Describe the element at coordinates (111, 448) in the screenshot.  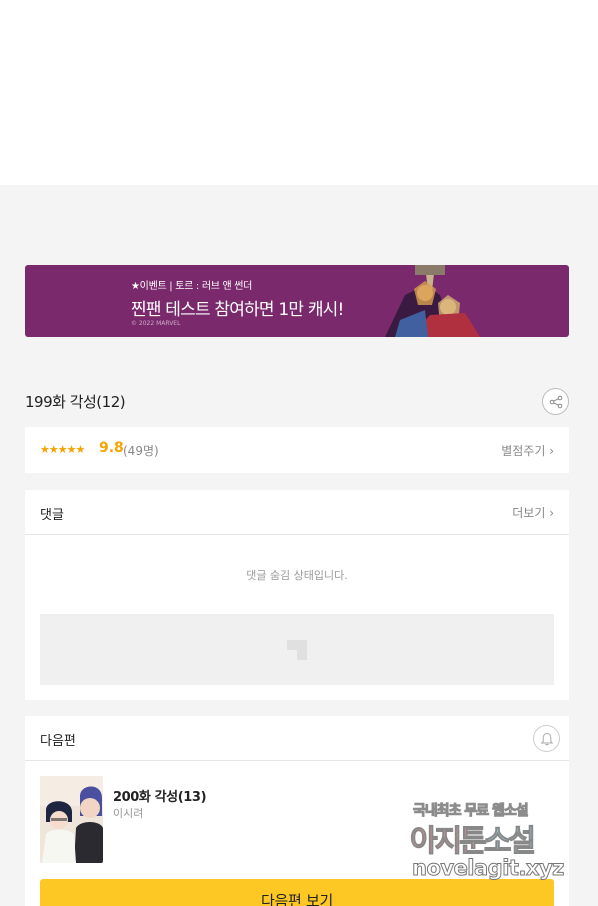
I see `rating-score: 9.8` at that location.